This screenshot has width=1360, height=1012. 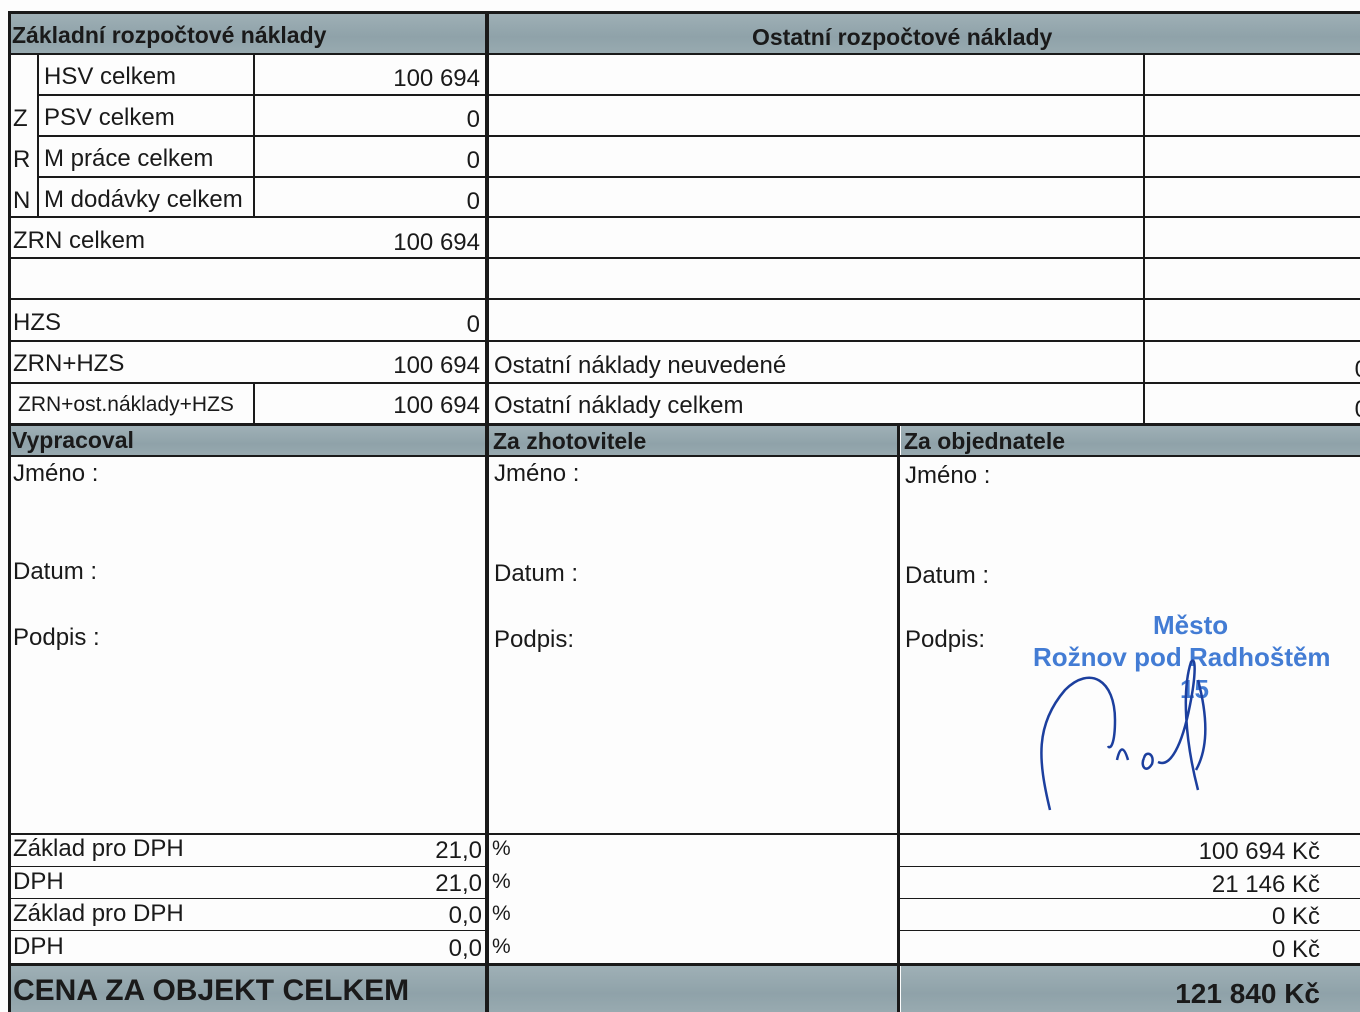 I want to click on psv-value: 0, so click(x=473, y=119).